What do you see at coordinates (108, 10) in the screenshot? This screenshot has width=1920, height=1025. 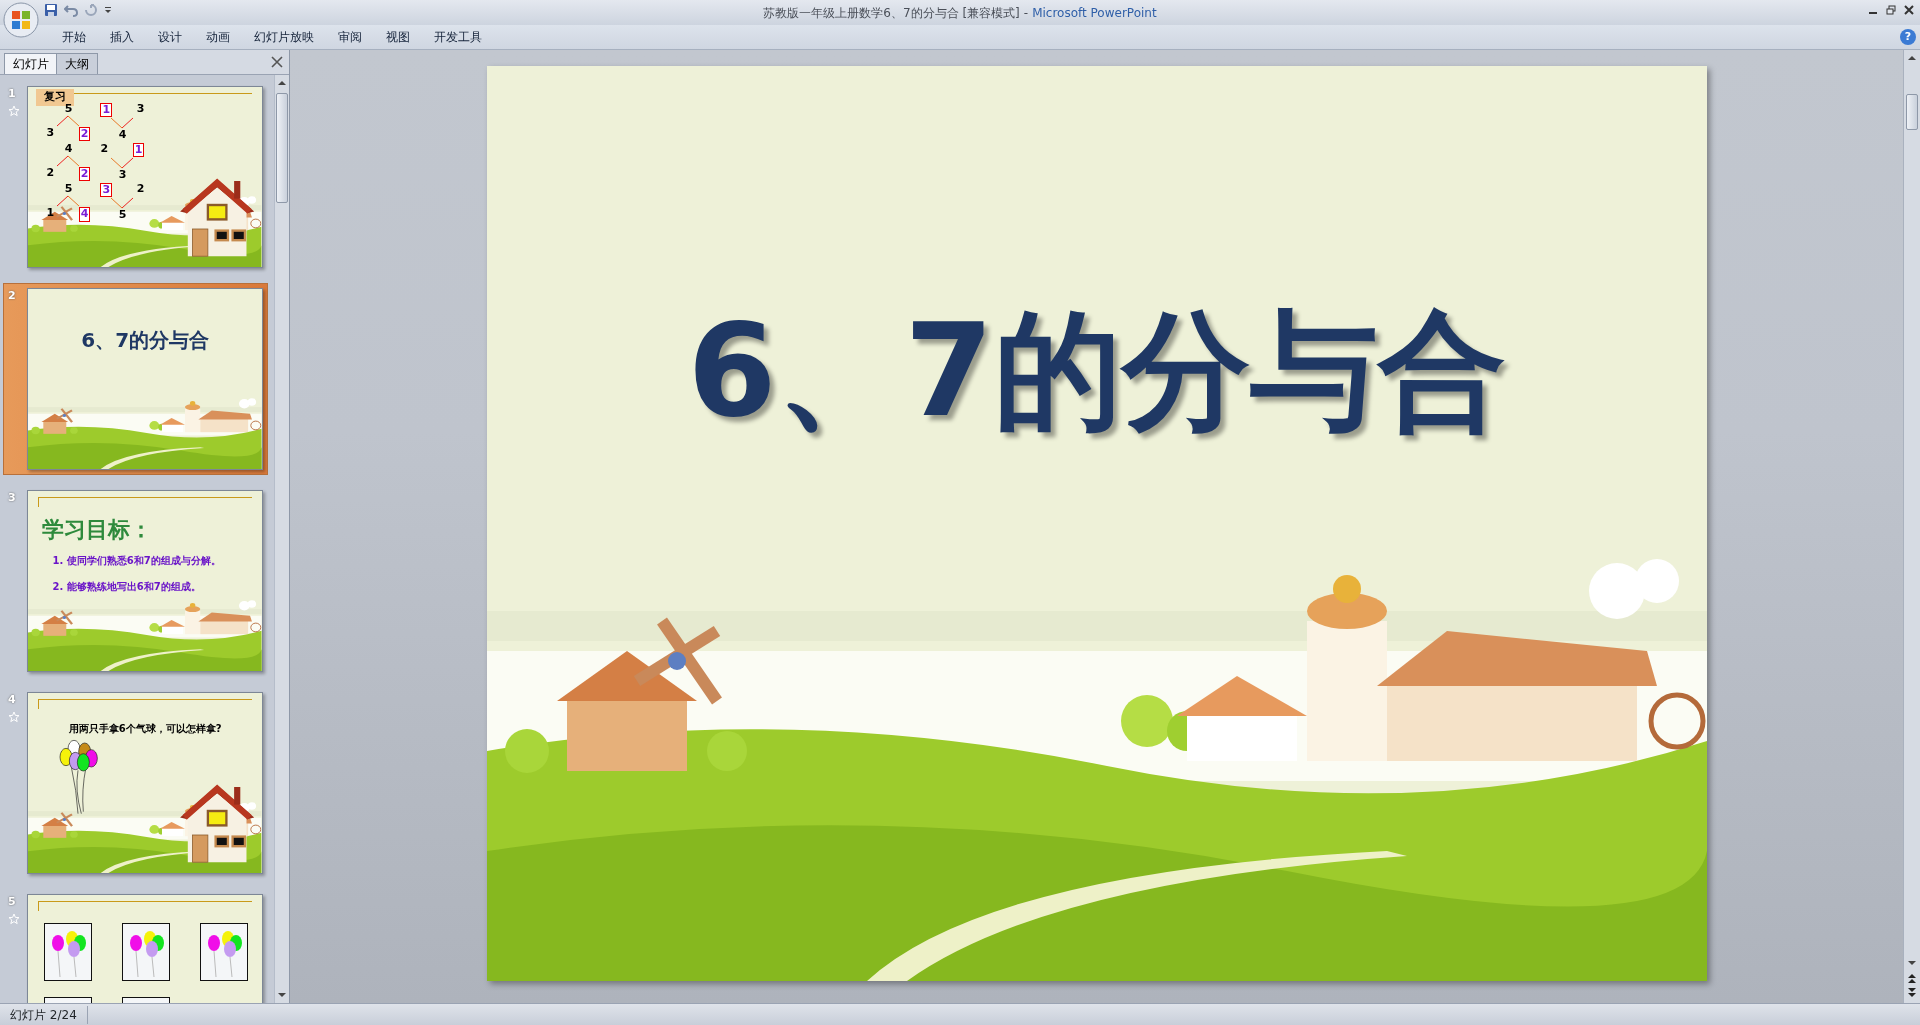 I see `customize-dropdown-icon` at bounding box center [108, 10].